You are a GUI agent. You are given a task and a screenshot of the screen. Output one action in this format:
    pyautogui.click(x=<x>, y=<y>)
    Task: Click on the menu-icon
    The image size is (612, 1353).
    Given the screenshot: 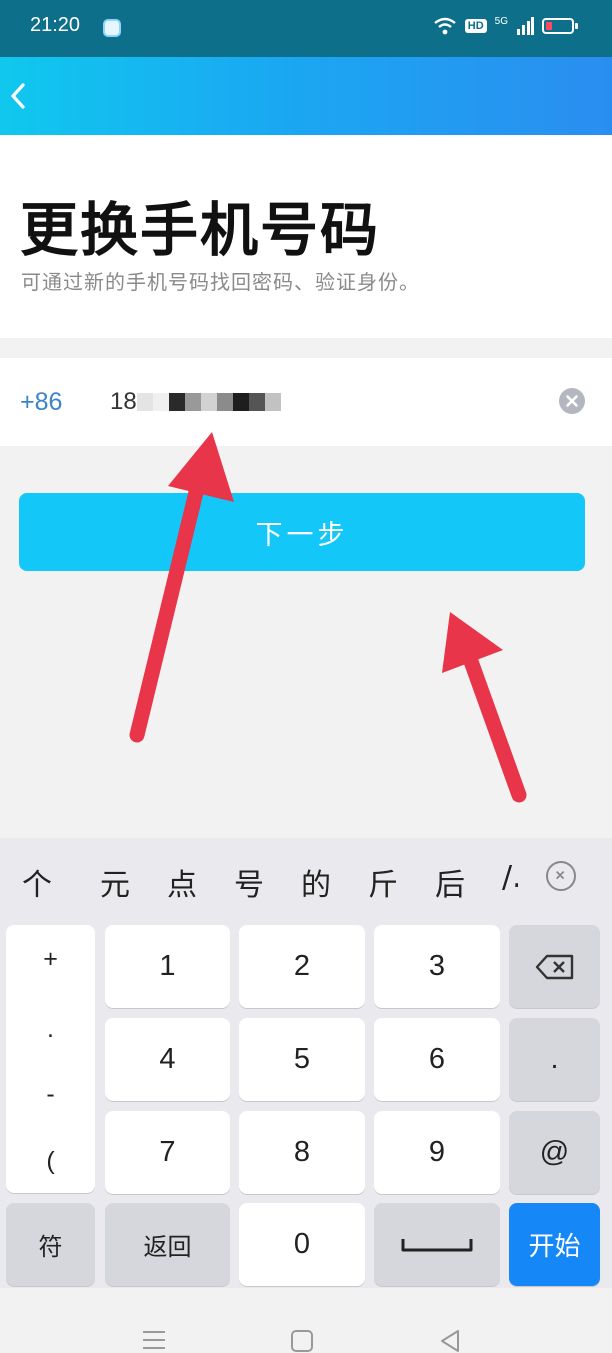 What is the action you would take?
    pyautogui.click(x=154, y=1340)
    